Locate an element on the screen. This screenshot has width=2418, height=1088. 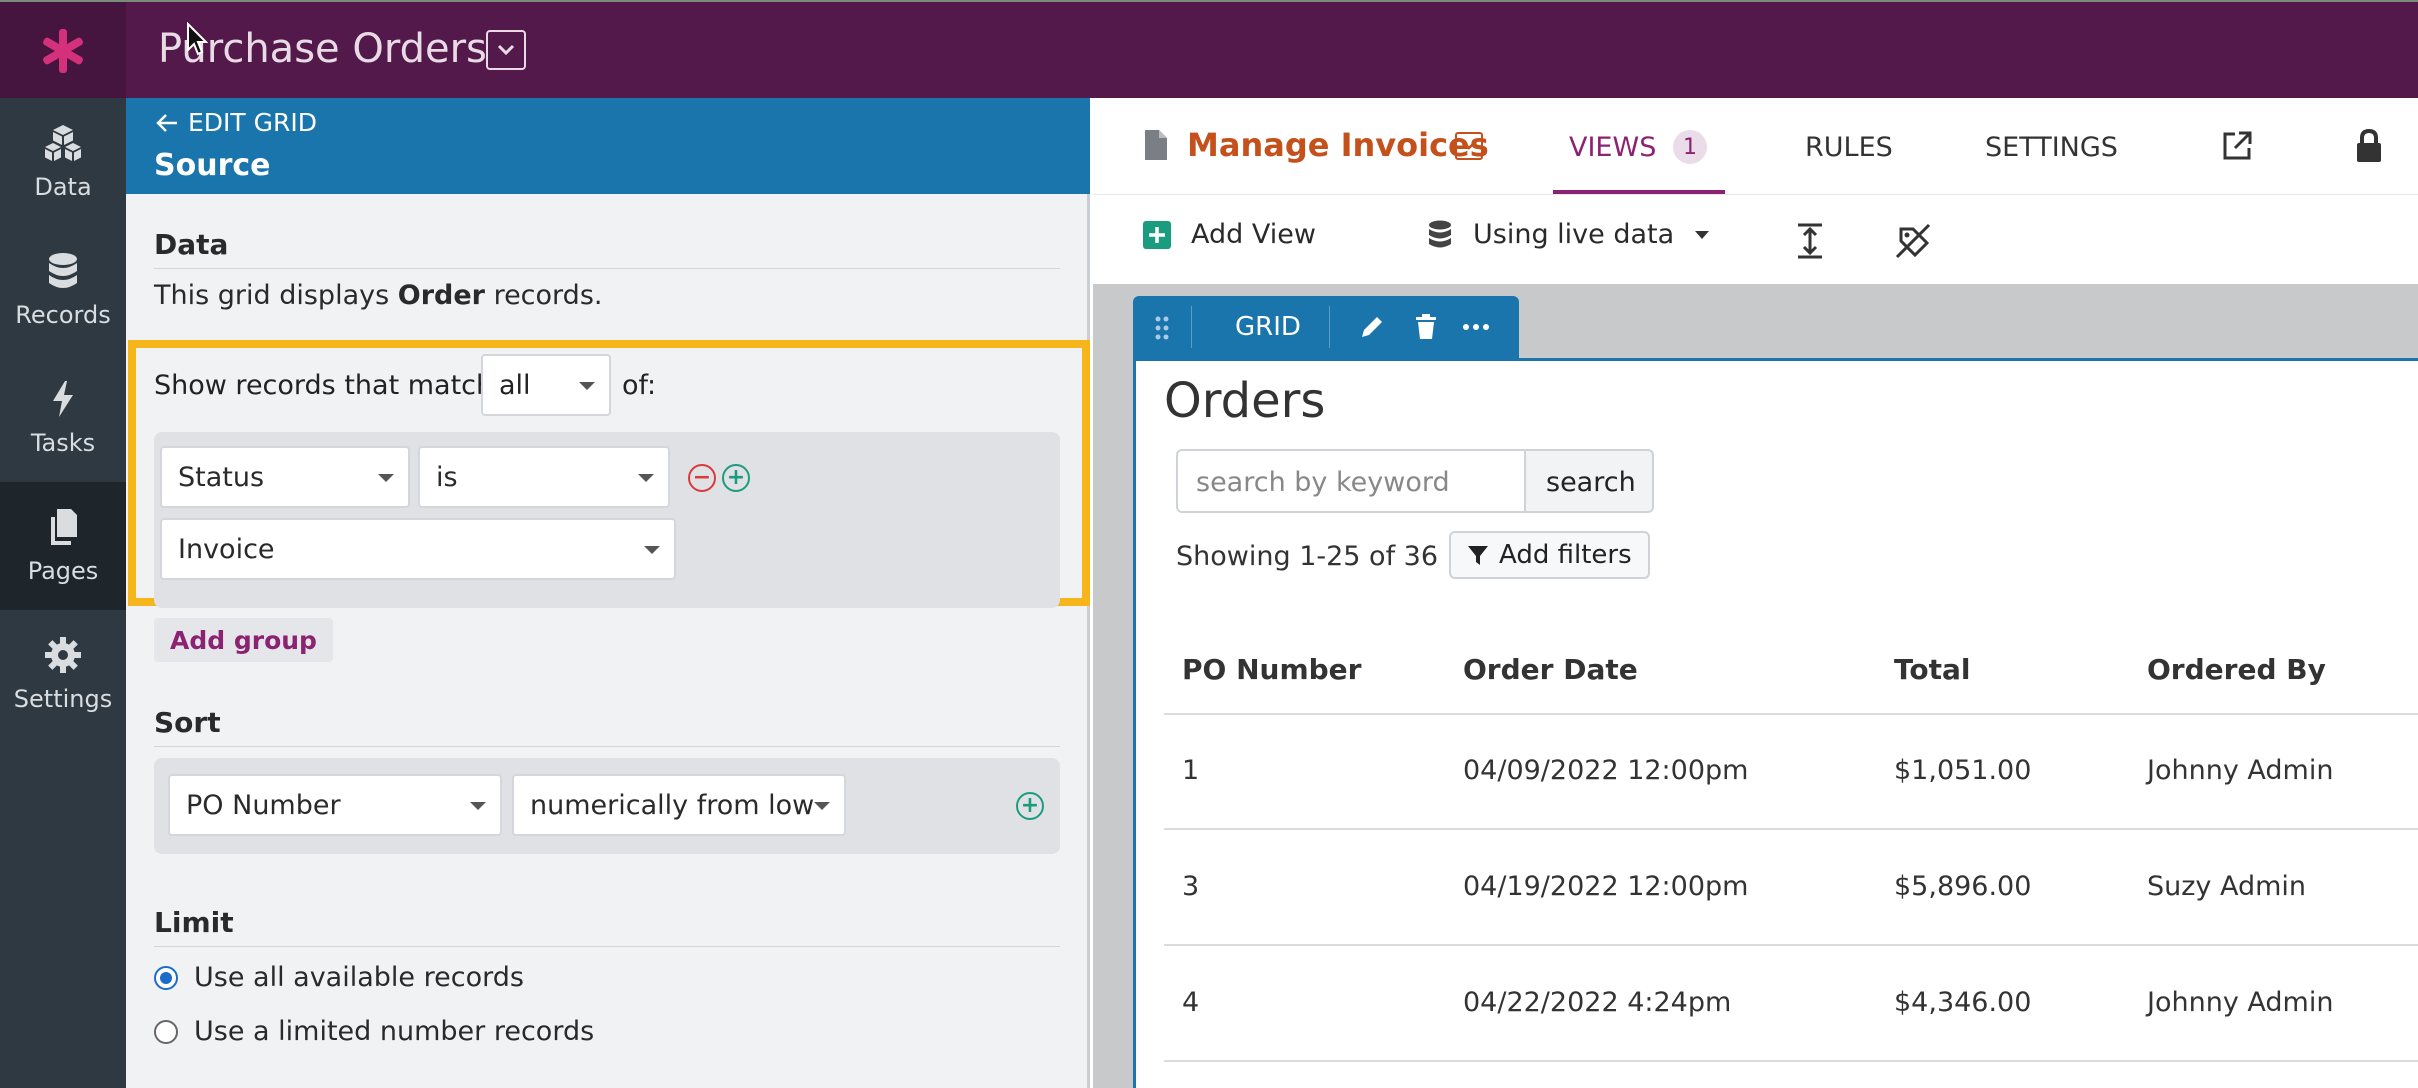
column-header: Order Date is located at coordinates (1550, 669).